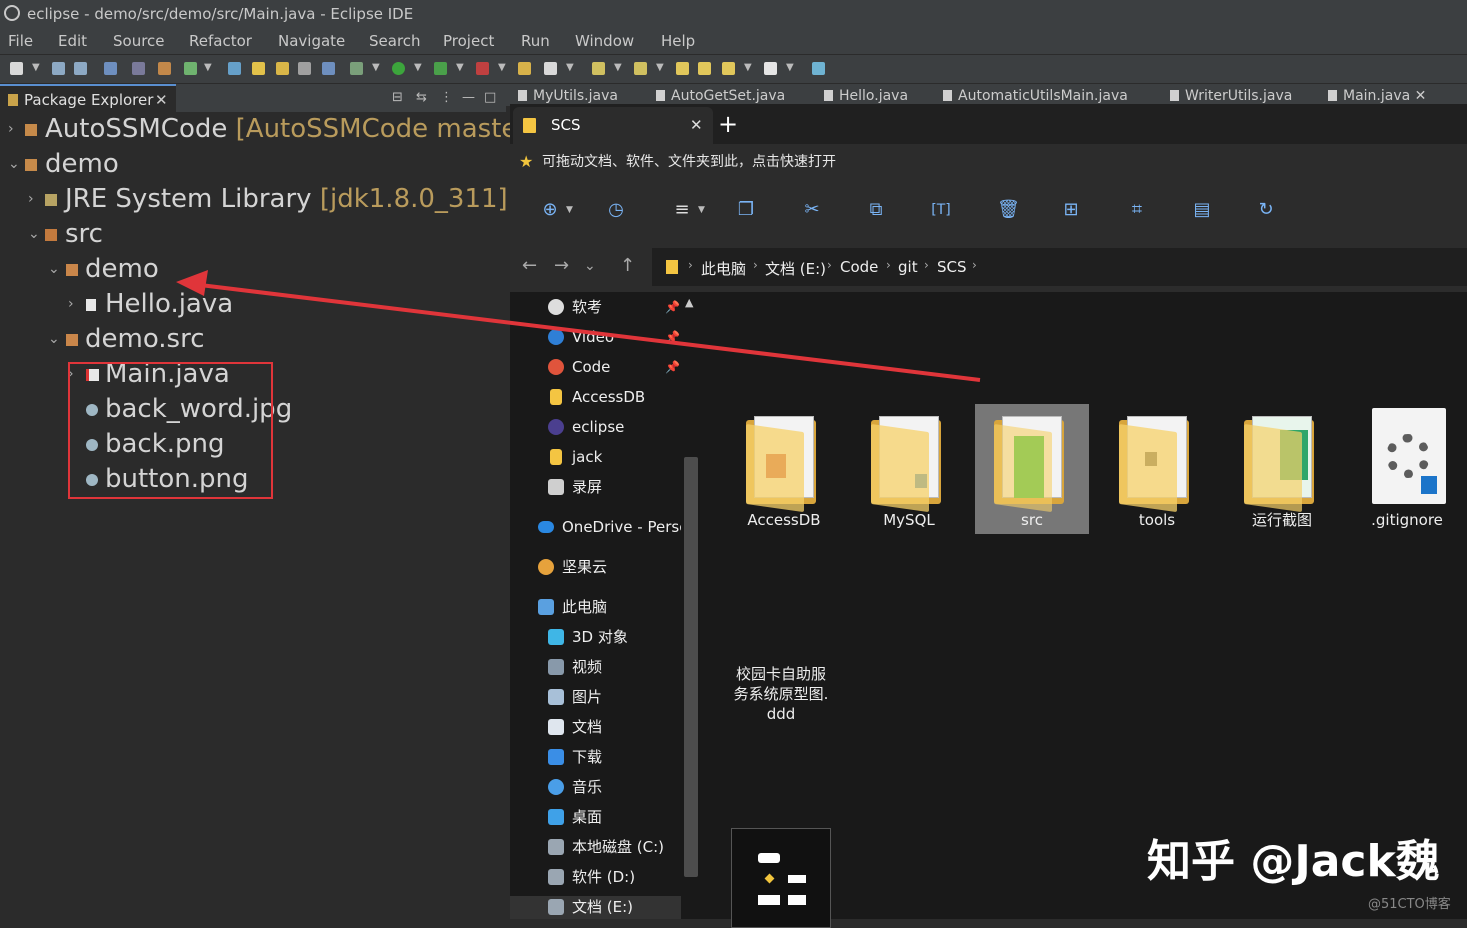 The width and height of the screenshot is (1467, 928). Describe the element at coordinates (490, 97) in the screenshot. I see `maximize-icon: □` at that location.